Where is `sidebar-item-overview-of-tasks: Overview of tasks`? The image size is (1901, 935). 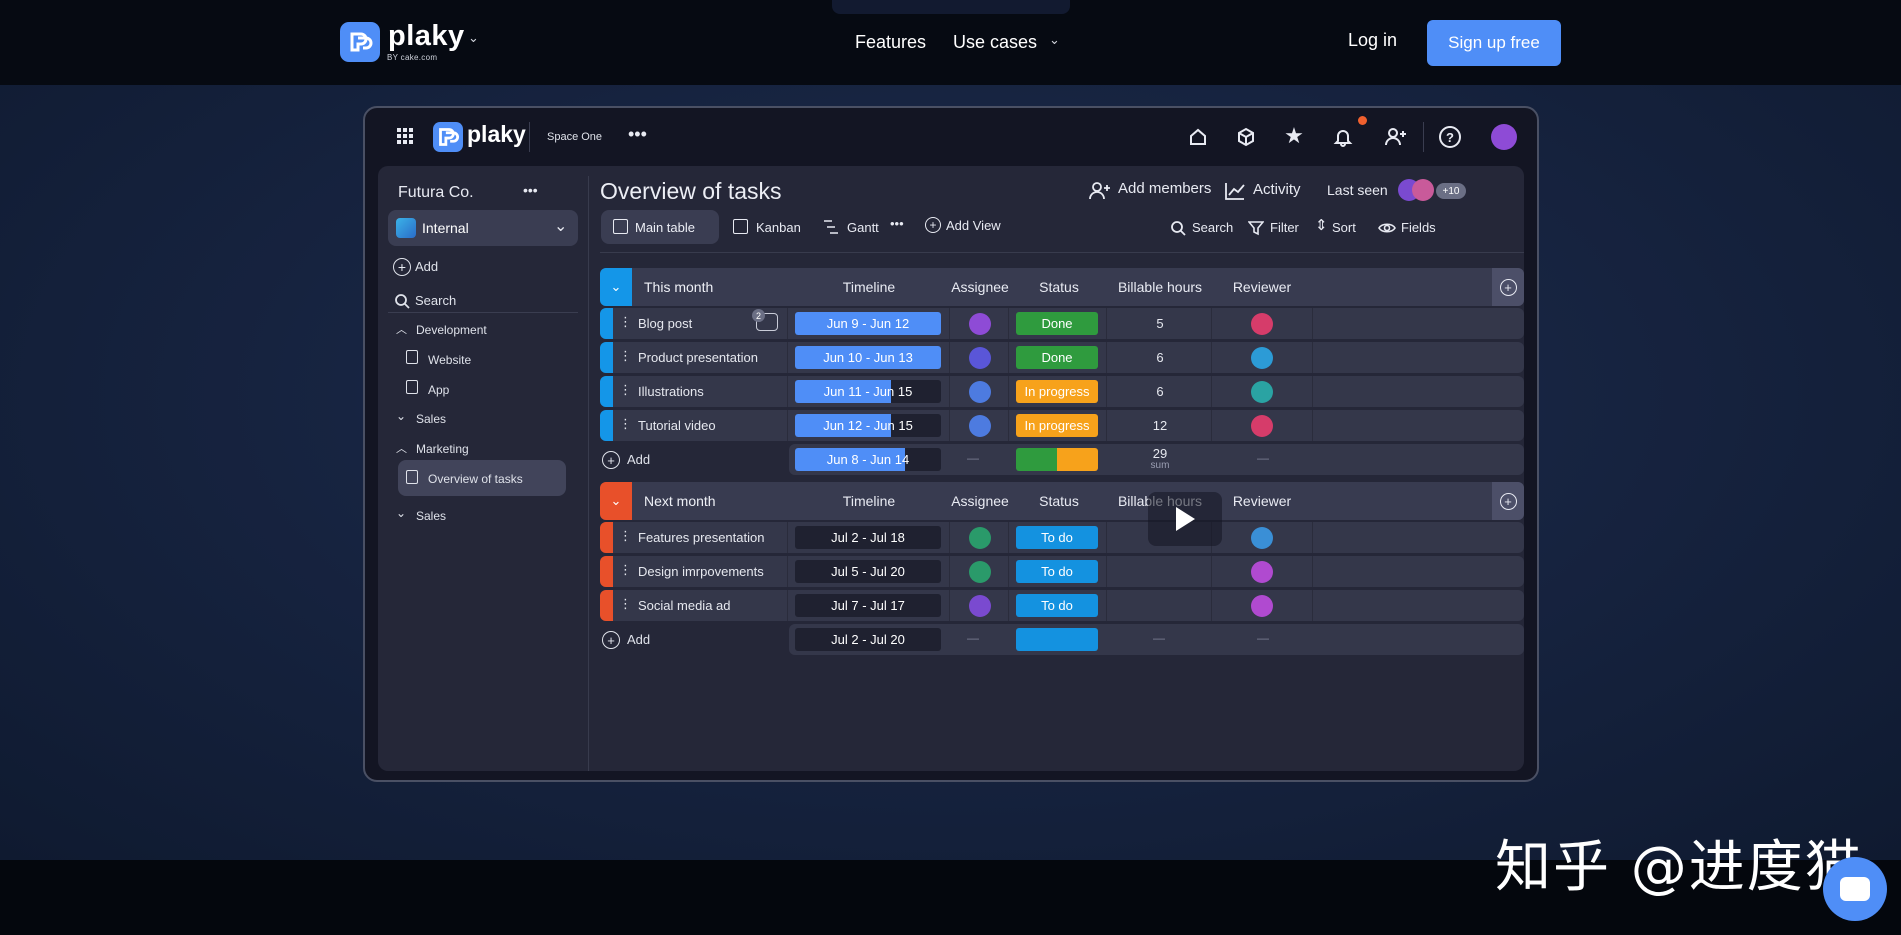 sidebar-item-overview-of-tasks: Overview of tasks is located at coordinates (482, 478).